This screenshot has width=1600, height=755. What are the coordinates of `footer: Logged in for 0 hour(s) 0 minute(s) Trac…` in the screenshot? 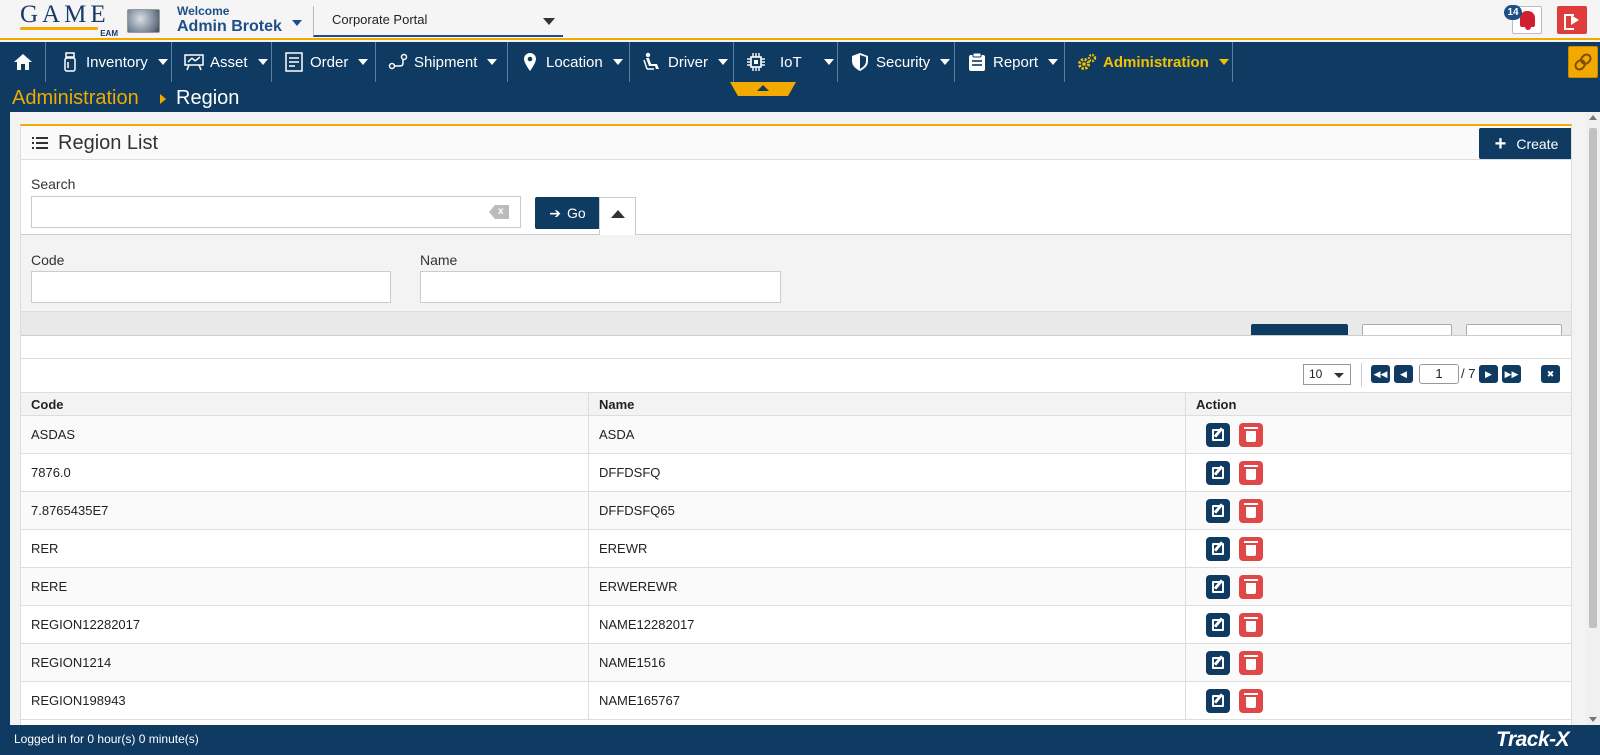 It's located at (800, 740).